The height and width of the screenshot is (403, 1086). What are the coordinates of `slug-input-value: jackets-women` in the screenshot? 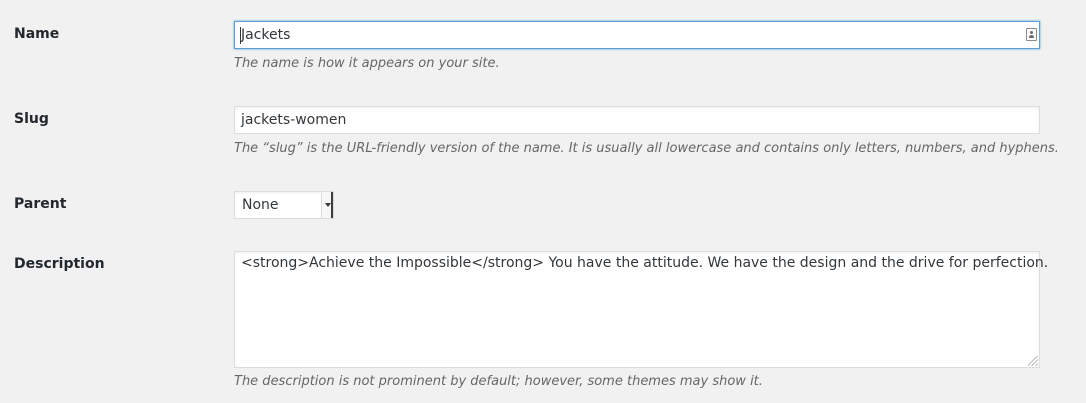 It's located at (294, 120).